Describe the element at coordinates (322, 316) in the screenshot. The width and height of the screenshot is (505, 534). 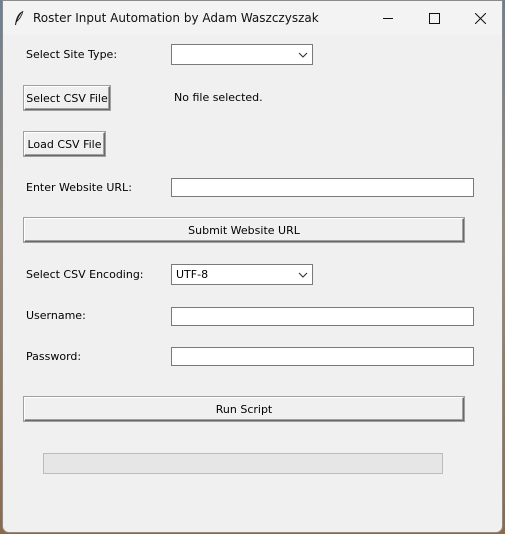
I see `username-input` at that location.